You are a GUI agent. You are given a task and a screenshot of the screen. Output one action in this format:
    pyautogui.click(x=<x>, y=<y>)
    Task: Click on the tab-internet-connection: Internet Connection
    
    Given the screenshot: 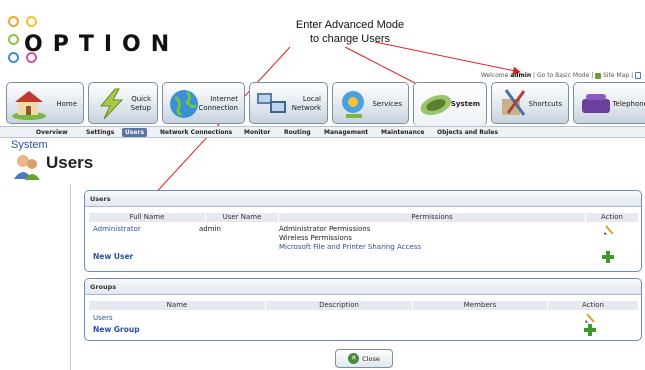 What is the action you would take?
    pyautogui.click(x=203, y=103)
    